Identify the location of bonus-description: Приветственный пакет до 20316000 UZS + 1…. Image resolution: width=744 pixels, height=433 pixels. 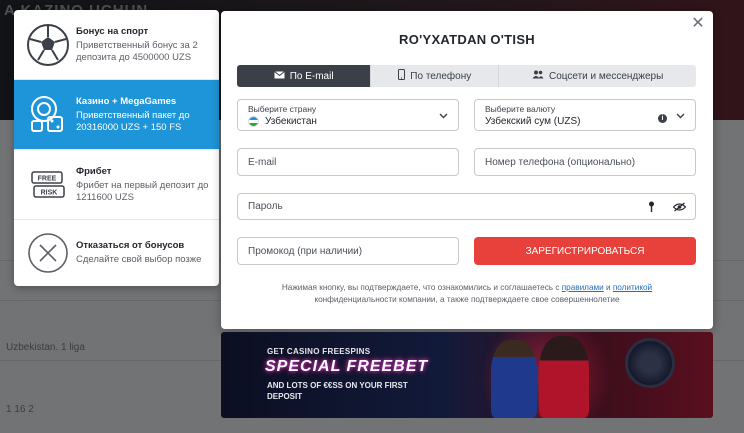
(133, 121).